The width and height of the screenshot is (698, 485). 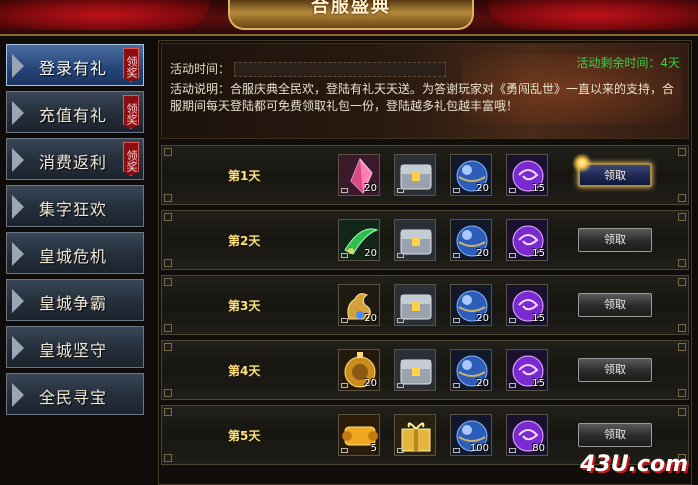 I want to click on sparkle-icon, so click(x=582, y=163).